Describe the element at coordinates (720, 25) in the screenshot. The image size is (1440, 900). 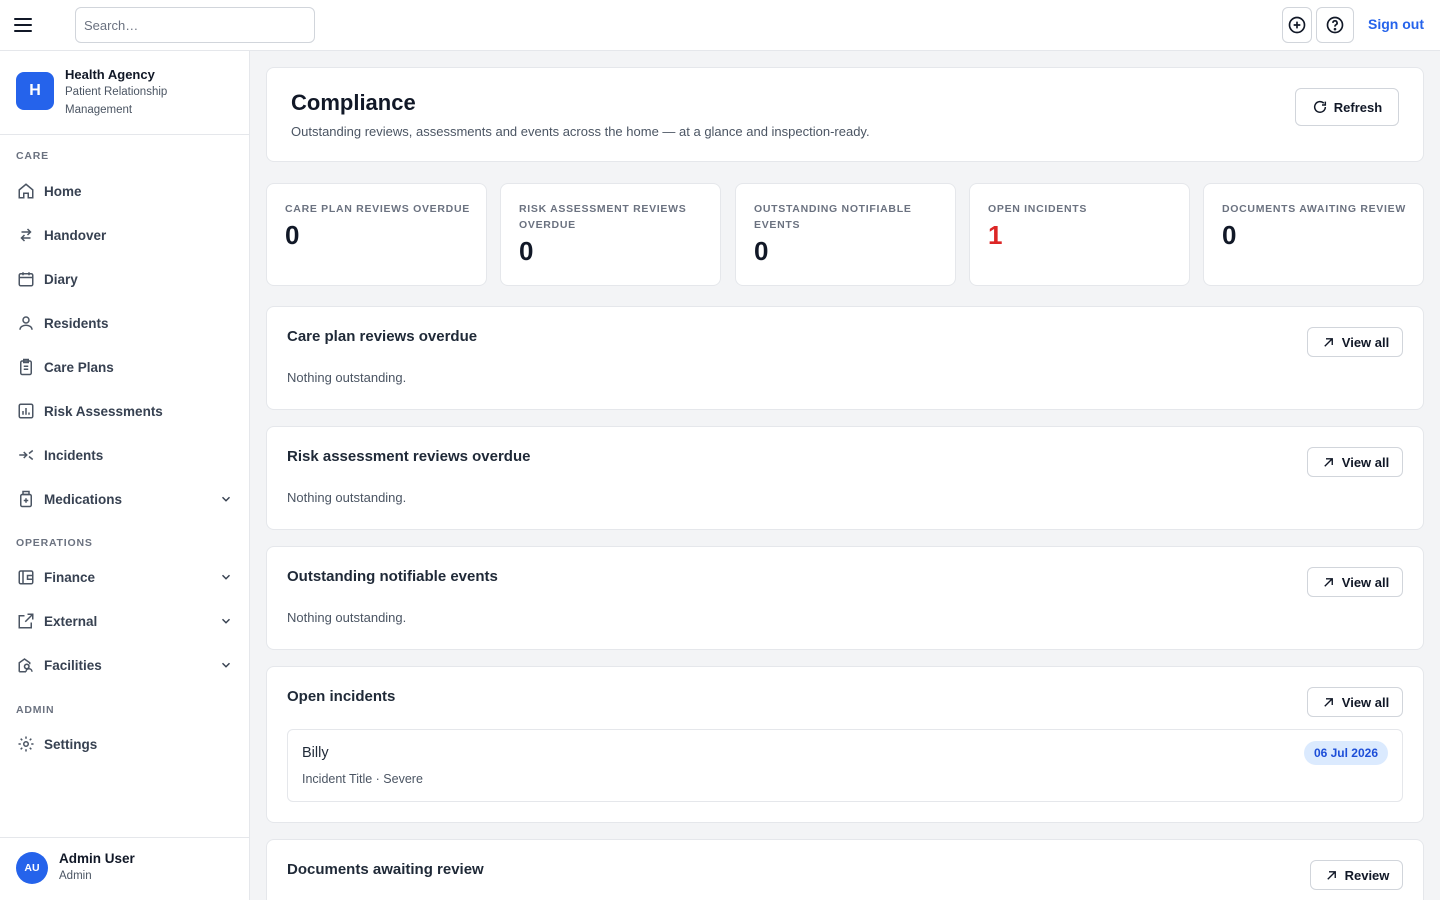
I see `top-bar: Sign out` at that location.